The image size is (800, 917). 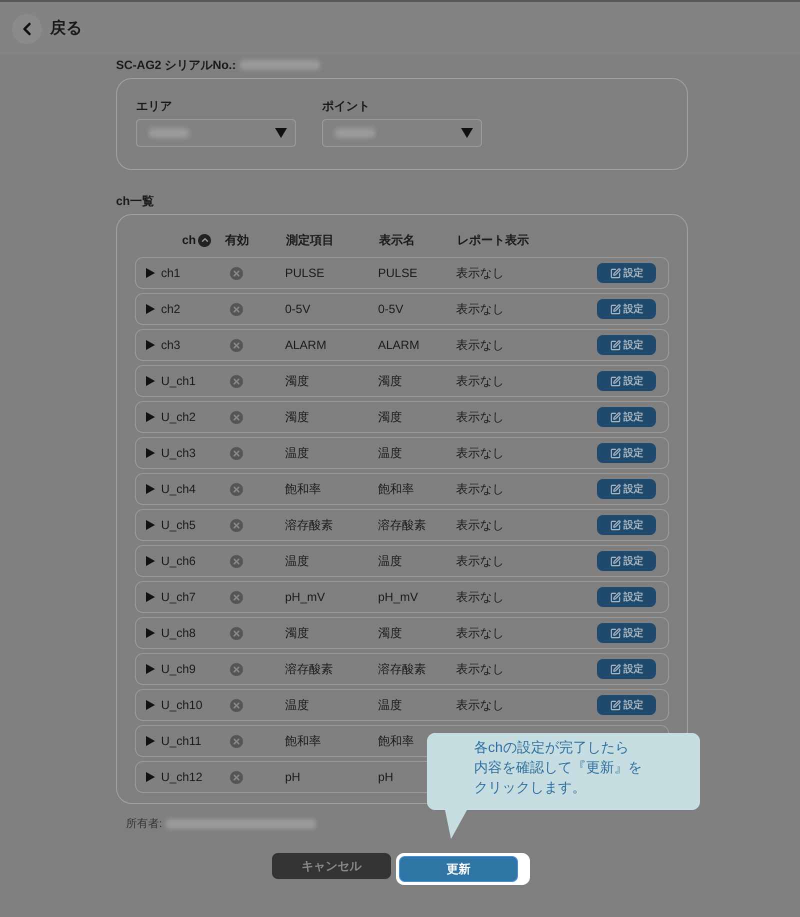 I want to click on cancel-button: キャンセル, so click(x=331, y=865).